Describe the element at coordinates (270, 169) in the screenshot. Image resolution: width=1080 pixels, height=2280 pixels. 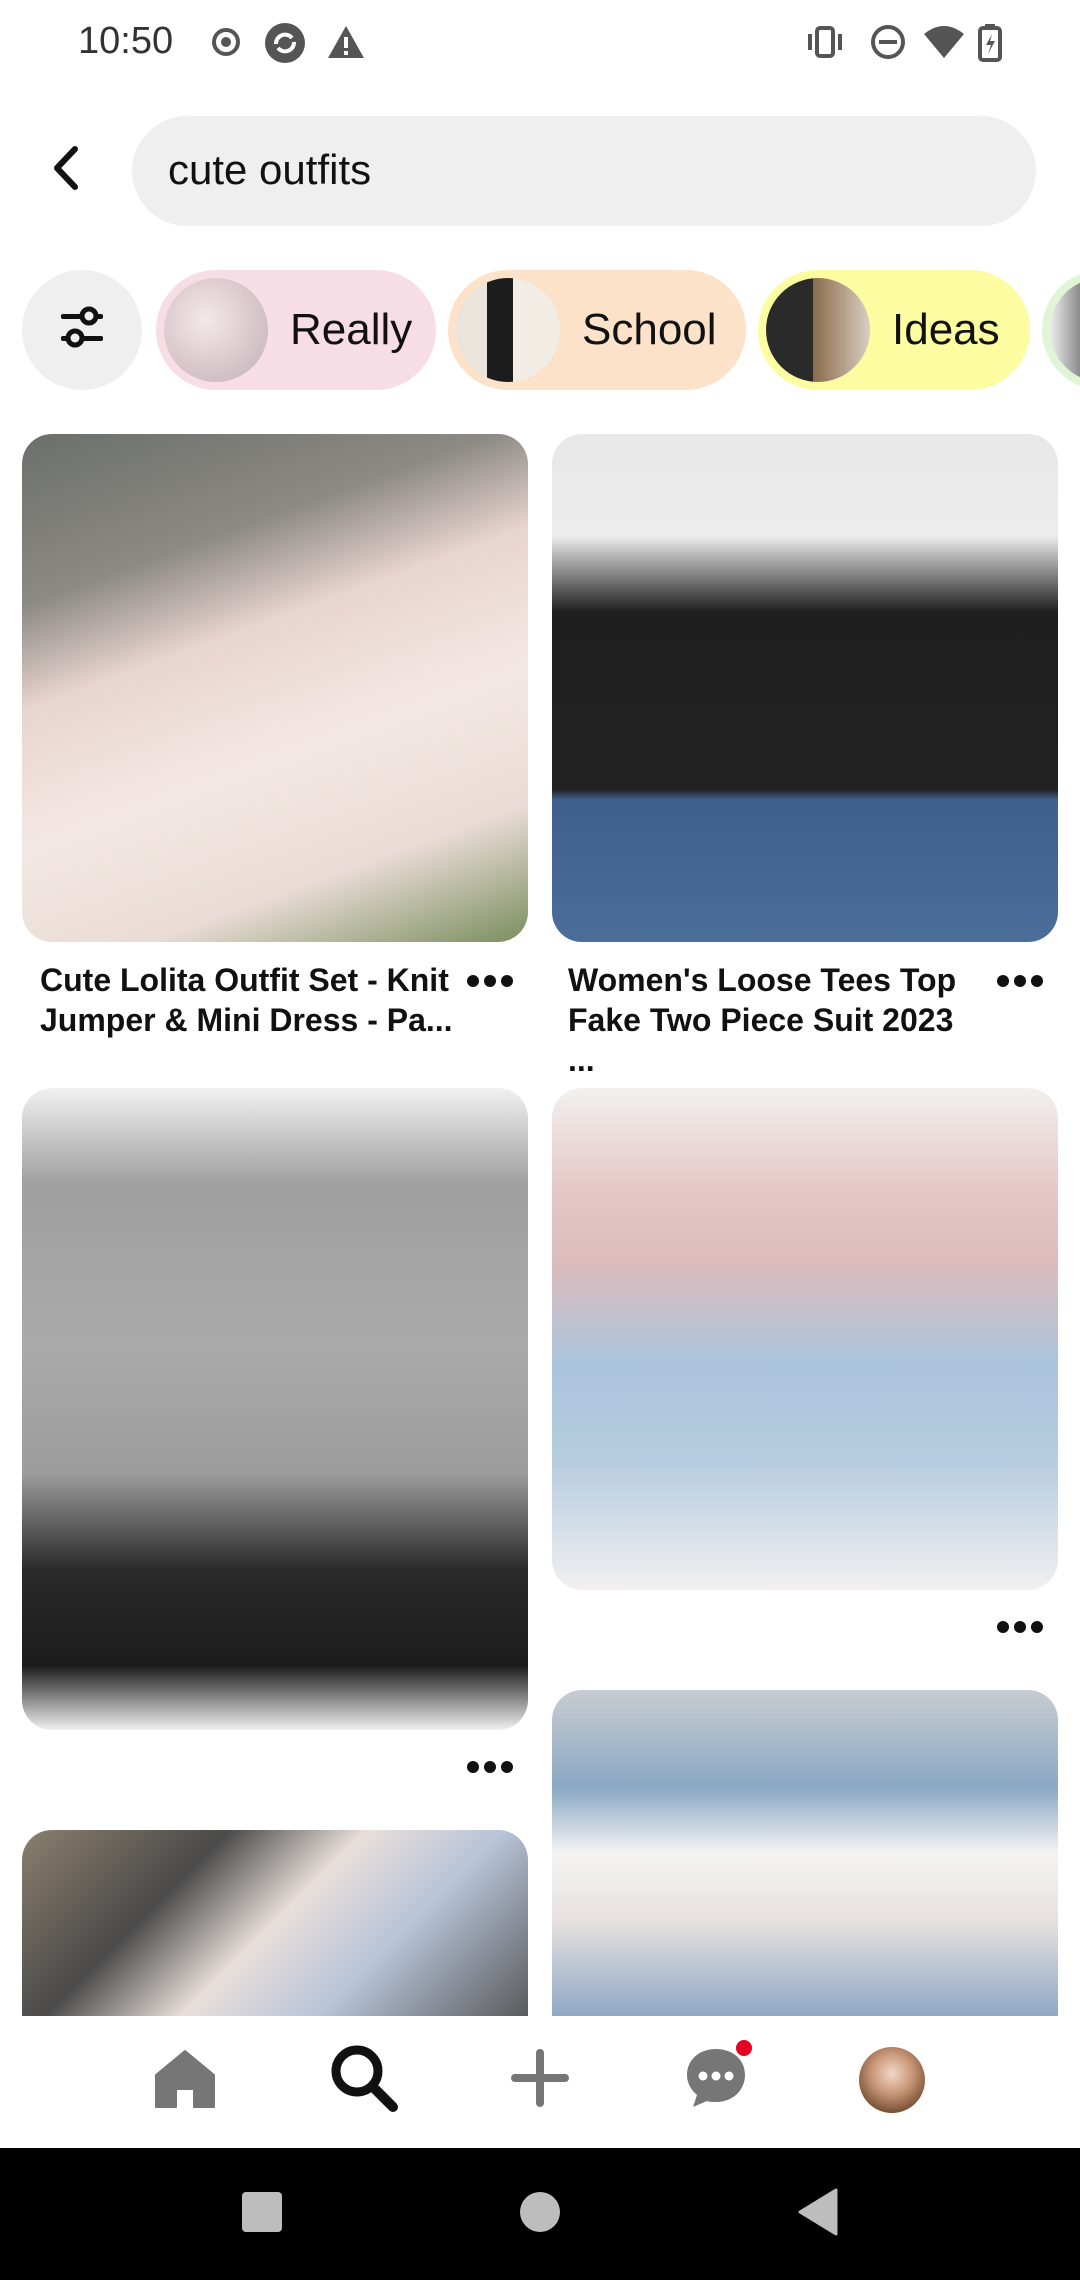
I see `search-query-text: cute outfits` at that location.